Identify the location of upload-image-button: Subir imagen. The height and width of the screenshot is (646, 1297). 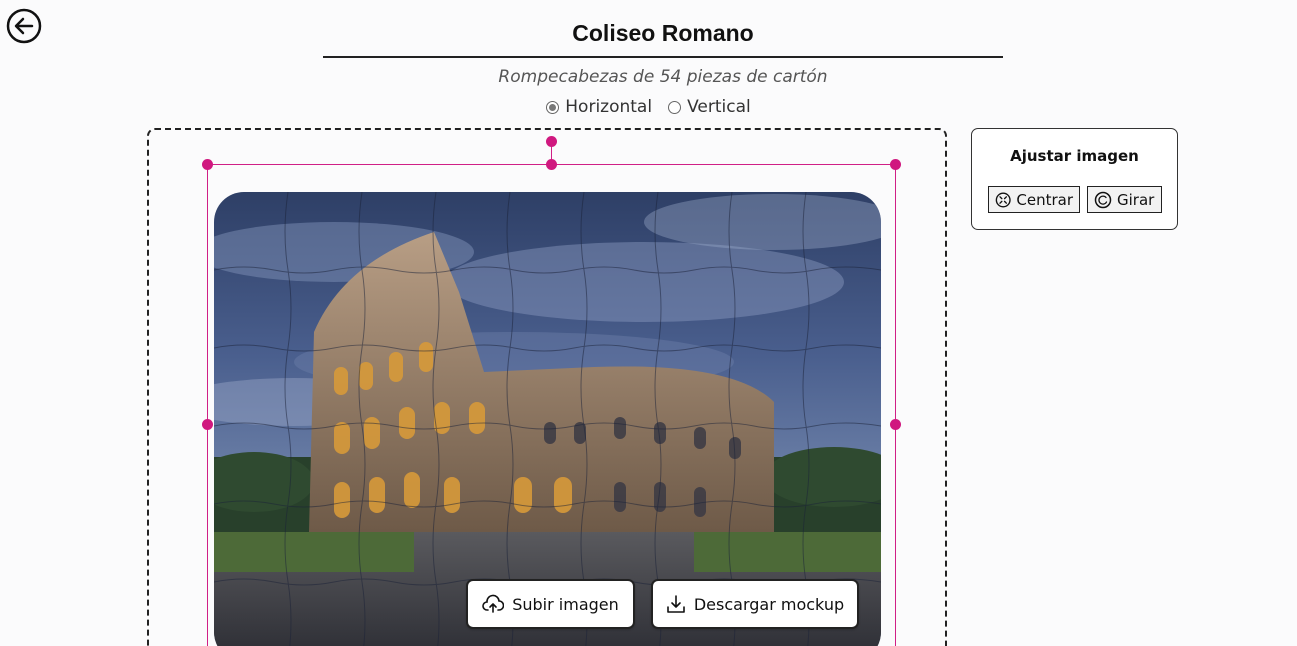
(550, 604).